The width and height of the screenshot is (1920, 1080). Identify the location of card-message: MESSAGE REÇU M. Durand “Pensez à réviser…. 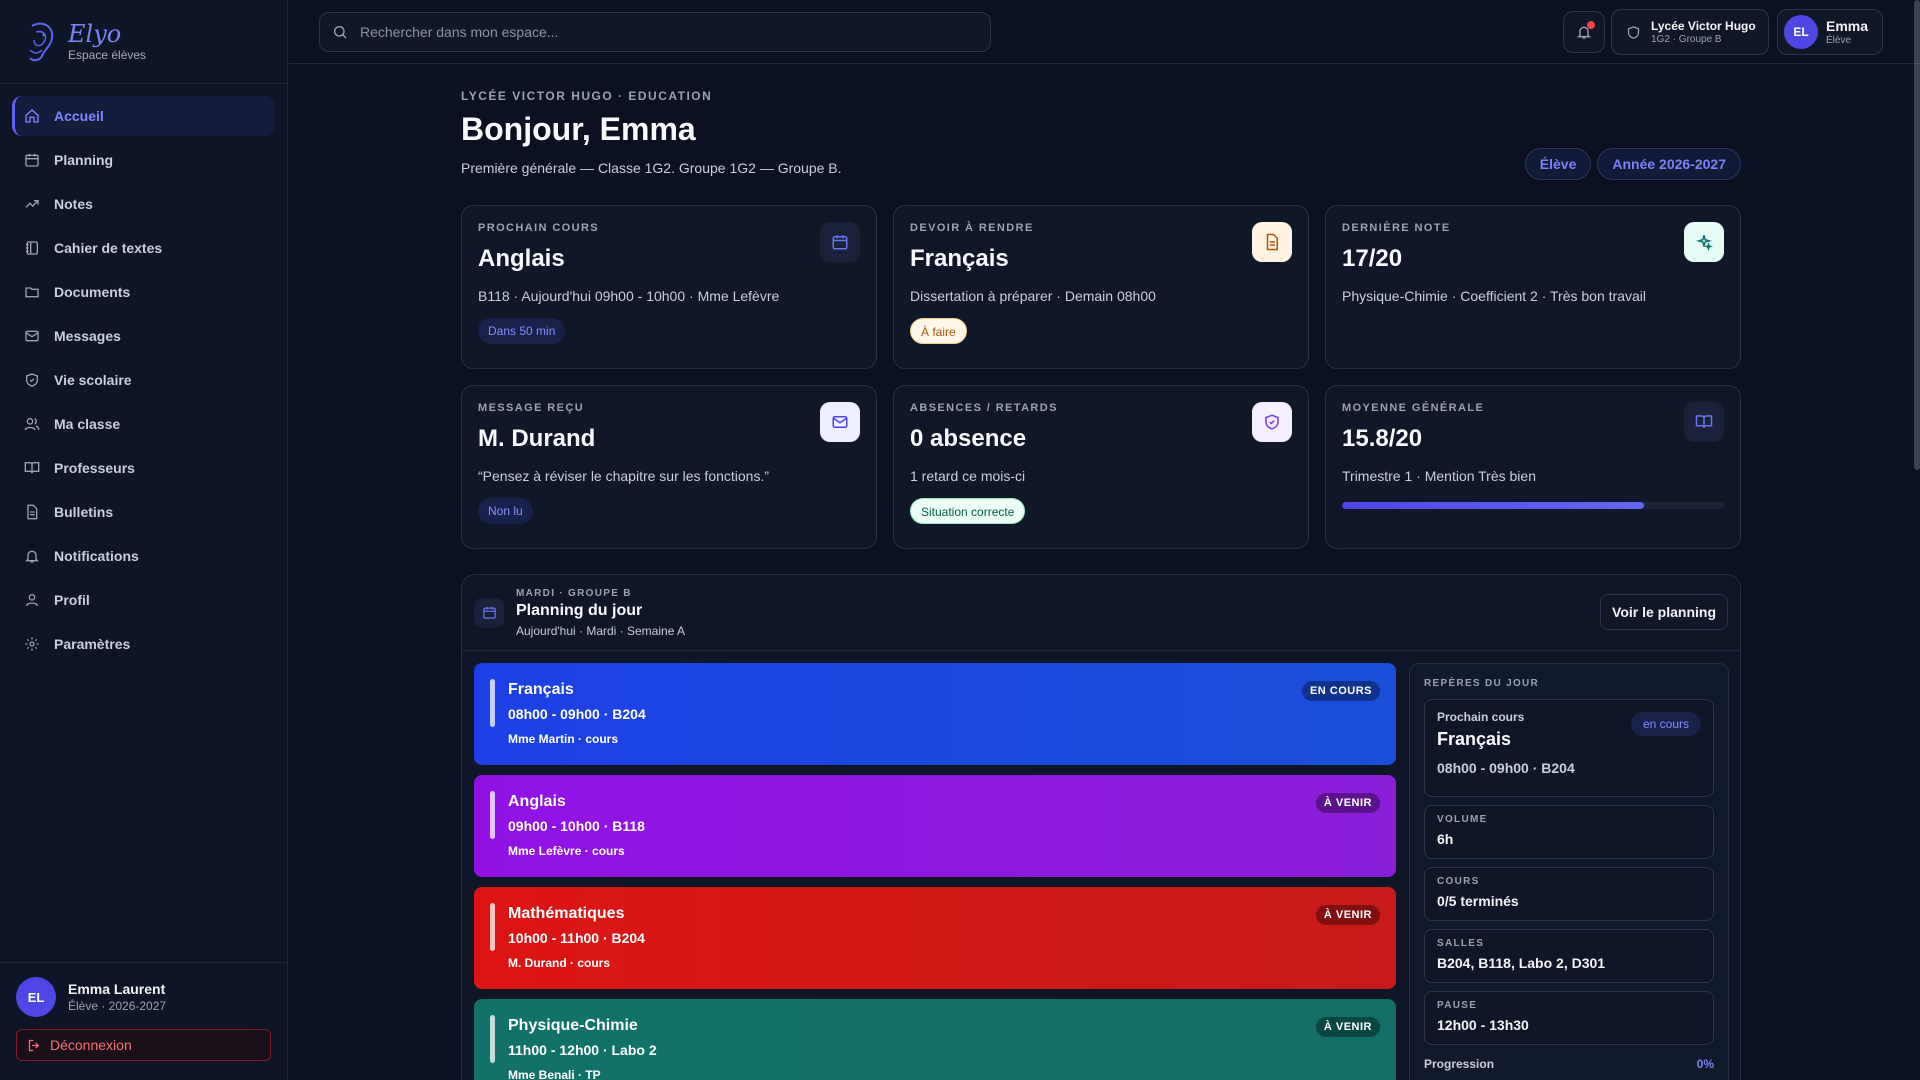
(669, 467).